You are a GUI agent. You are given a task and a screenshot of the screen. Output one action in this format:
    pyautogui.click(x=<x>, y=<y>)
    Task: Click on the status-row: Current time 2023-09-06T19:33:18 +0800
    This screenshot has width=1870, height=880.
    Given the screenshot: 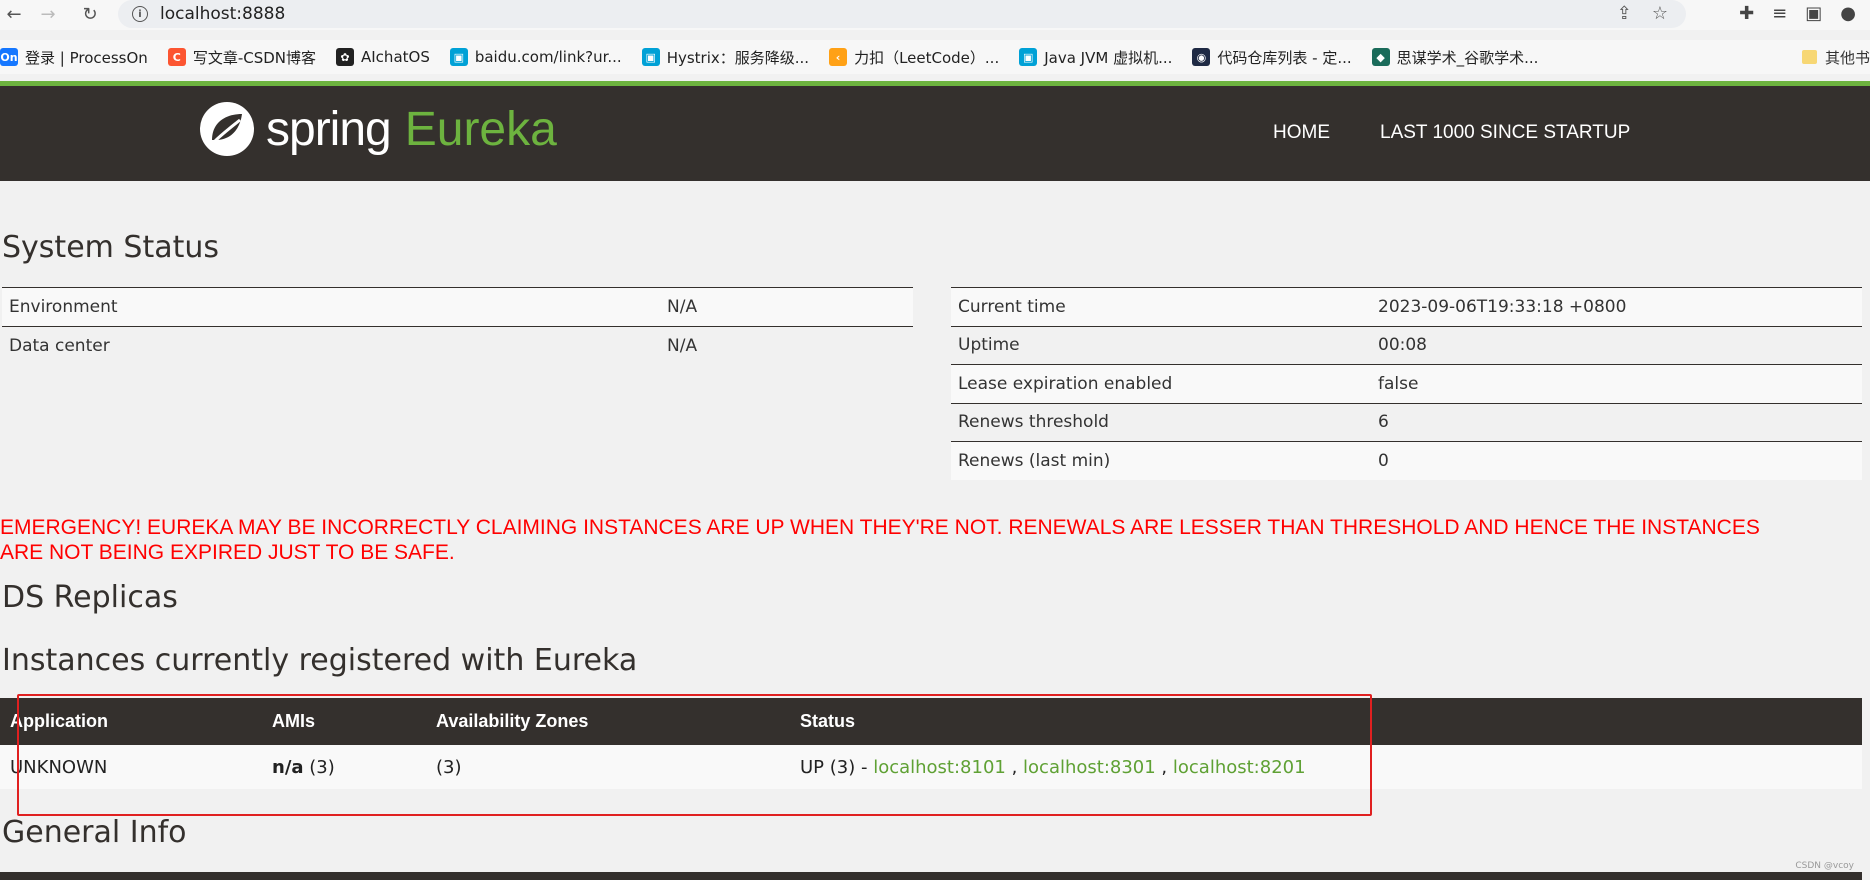 What is the action you would take?
    pyautogui.click(x=1406, y=306)
    